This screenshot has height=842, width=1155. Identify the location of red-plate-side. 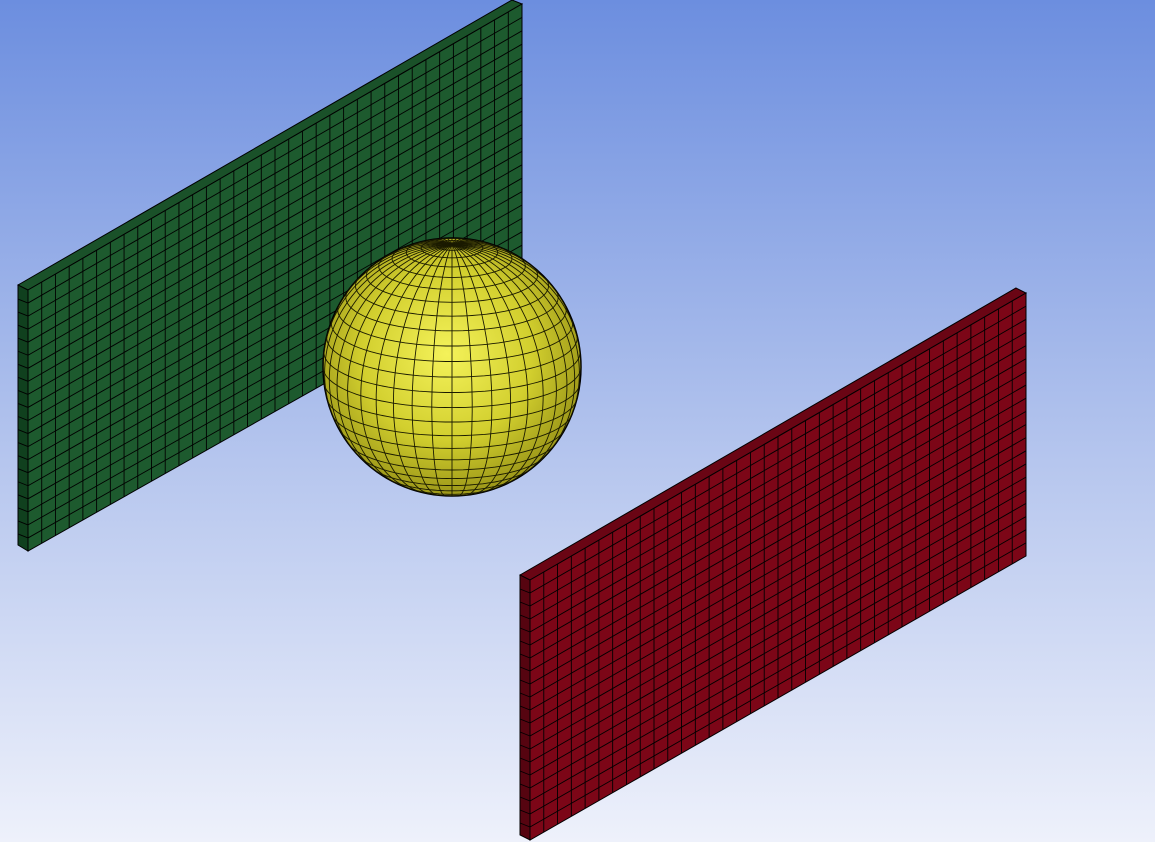
(525, 706).